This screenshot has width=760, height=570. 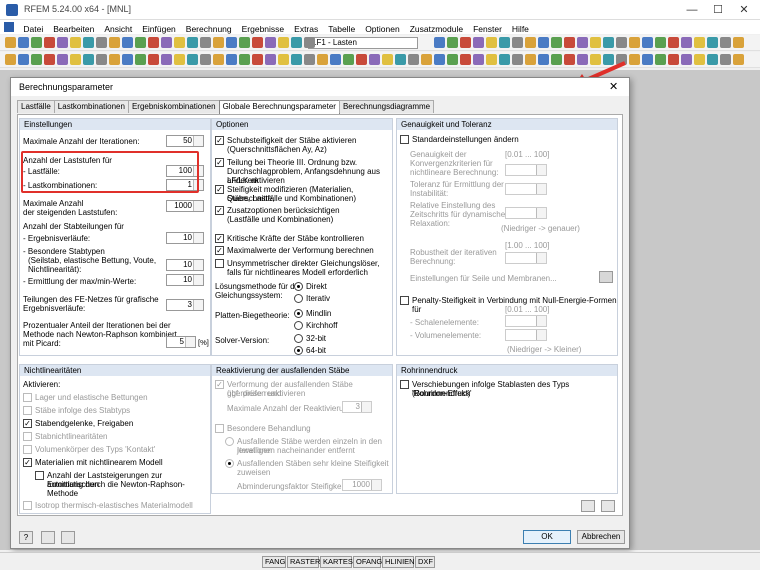 I want to click on menu-extras: Extras, so click(x=306, y=29).